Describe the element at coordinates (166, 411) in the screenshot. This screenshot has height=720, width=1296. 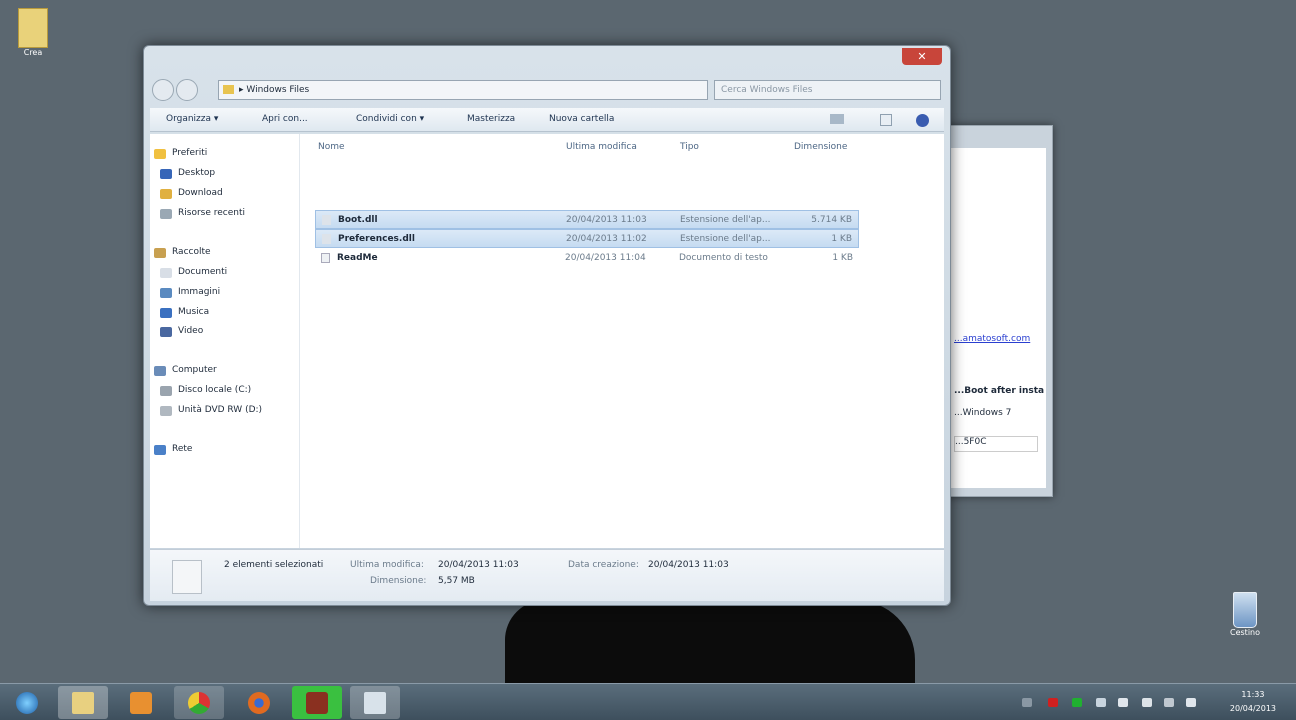
I see `dvd-drive-icon` at that location.